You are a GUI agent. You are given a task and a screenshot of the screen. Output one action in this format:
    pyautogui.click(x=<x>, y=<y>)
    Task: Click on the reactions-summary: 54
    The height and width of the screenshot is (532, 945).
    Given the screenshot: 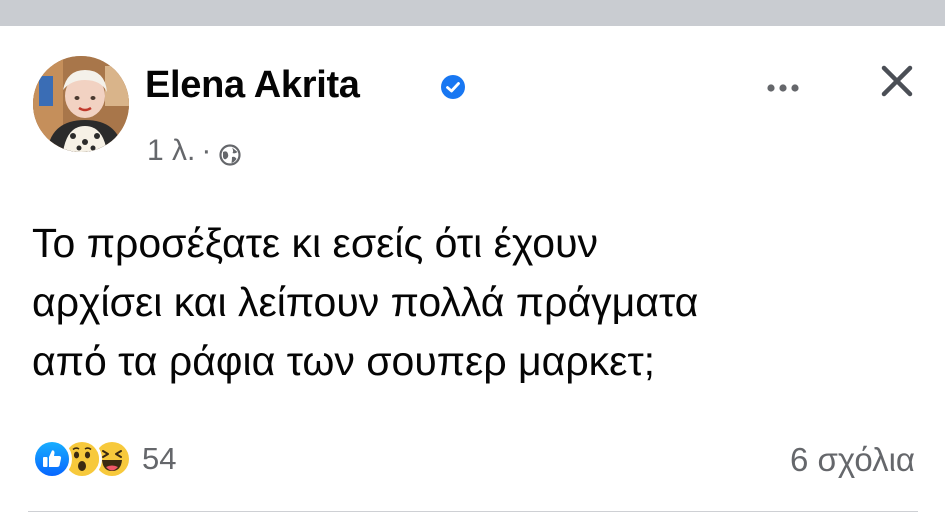 What is the action you would take?
    pyautogui.click(x=104, y=459)
    